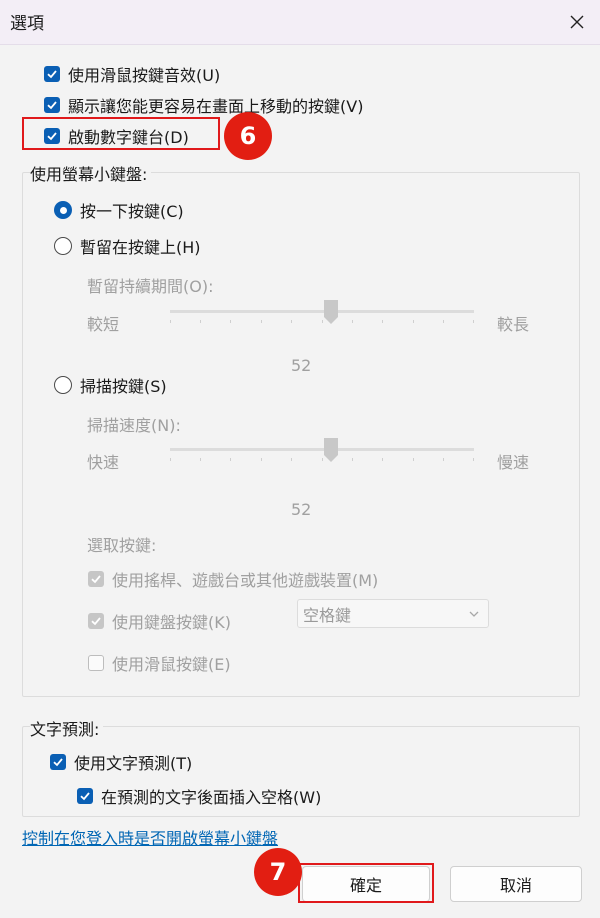  I want to click on click-keys-label: 按一下按鍵(C), so click(132, 211).